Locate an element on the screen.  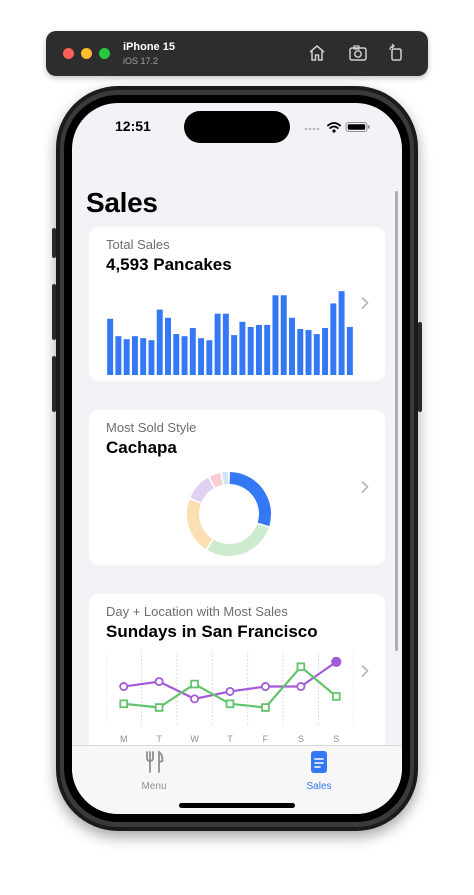
volume-down-button is located at coordinates (54, 384).